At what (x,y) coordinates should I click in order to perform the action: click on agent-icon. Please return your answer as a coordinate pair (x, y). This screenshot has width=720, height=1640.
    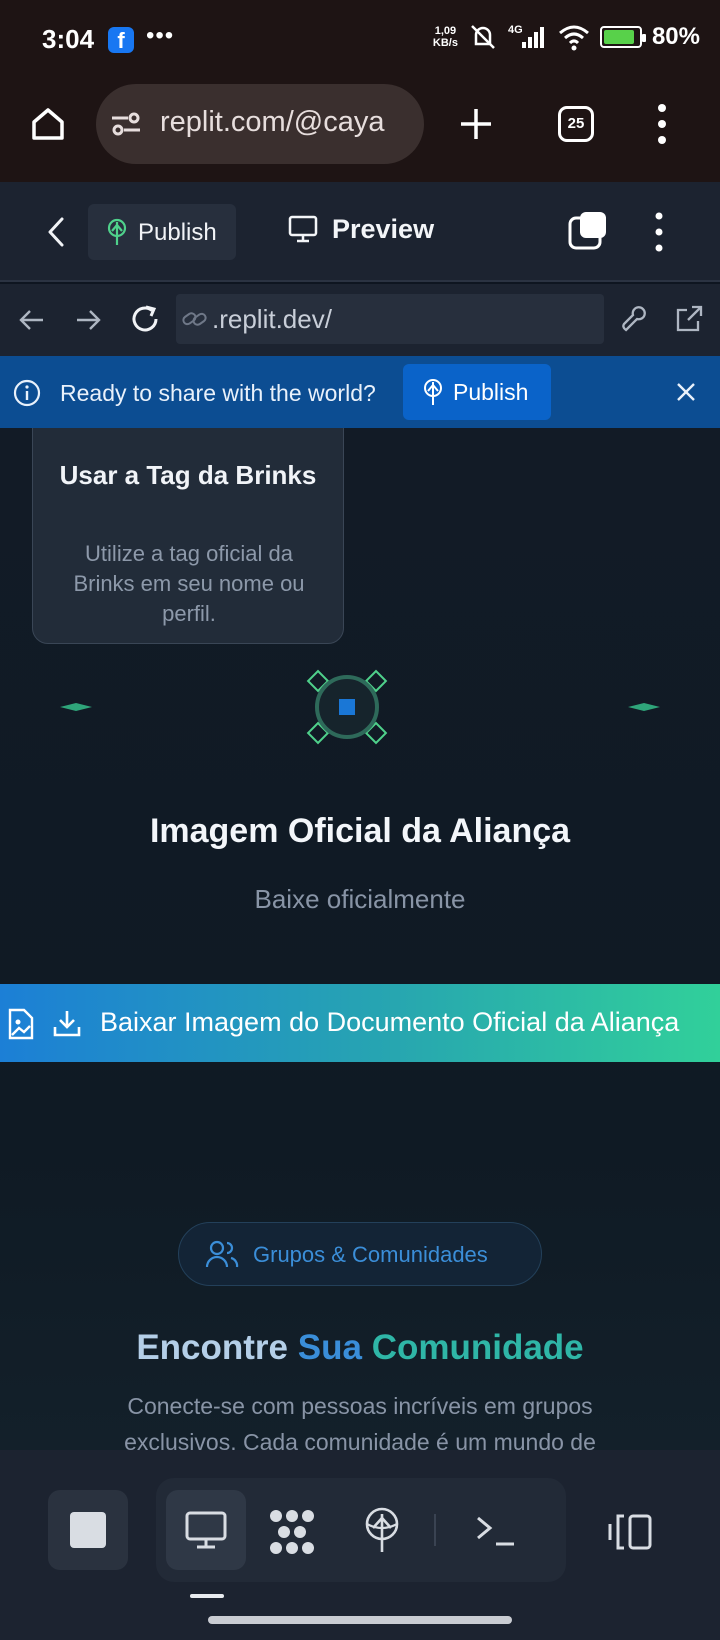
    Looking at the image, I should click on (292, 1532).